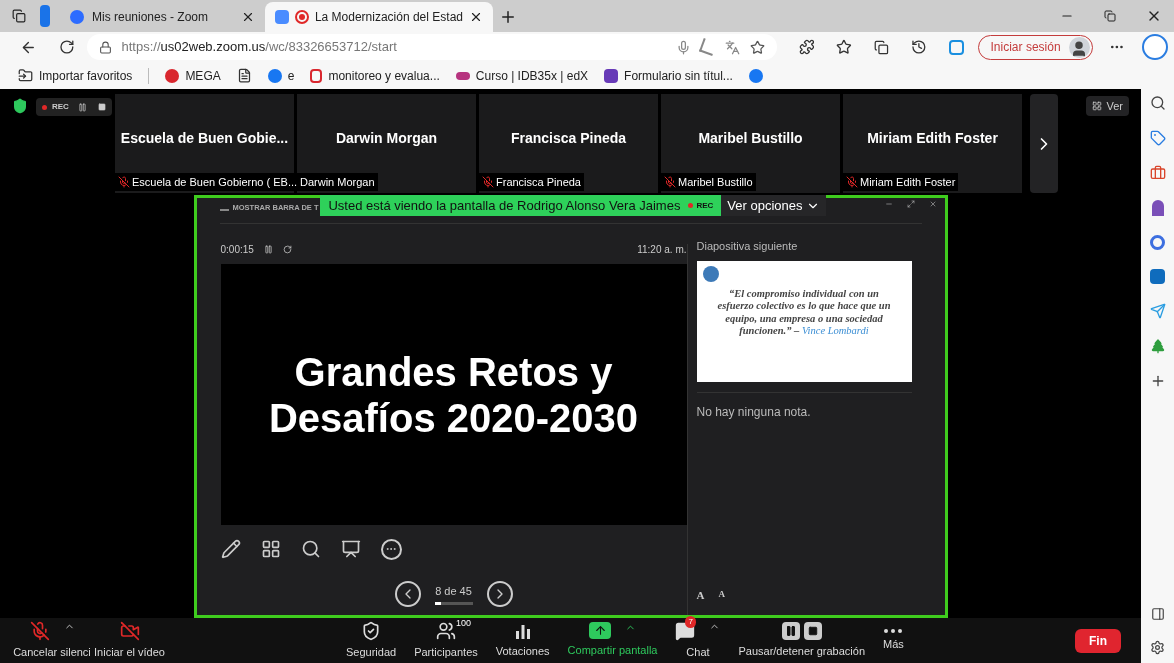 The width and height of the screenshot is (1174, 663). What do you see at coordinates (230, 549) in the screenshot?
I see `pen-icon` at bounding box center [230, 549].